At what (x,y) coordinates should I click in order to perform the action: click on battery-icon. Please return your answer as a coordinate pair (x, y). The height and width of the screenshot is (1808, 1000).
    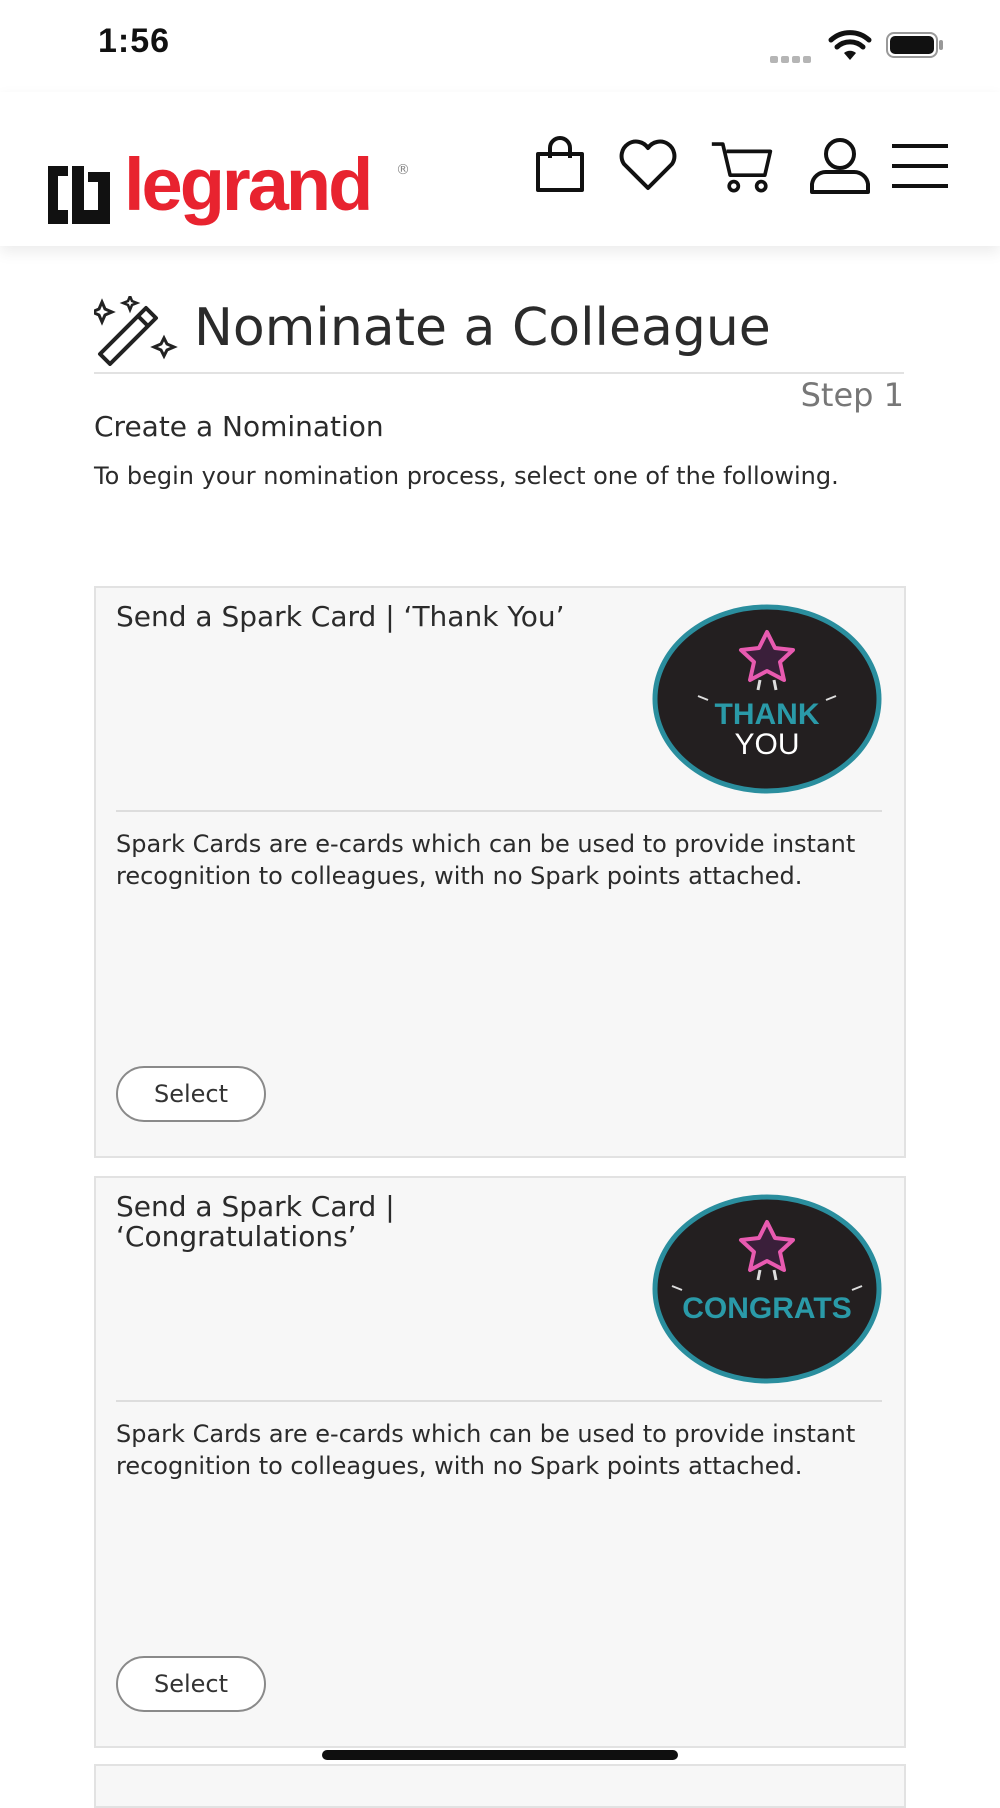
    Looking at the image, I should click on (914, 45).